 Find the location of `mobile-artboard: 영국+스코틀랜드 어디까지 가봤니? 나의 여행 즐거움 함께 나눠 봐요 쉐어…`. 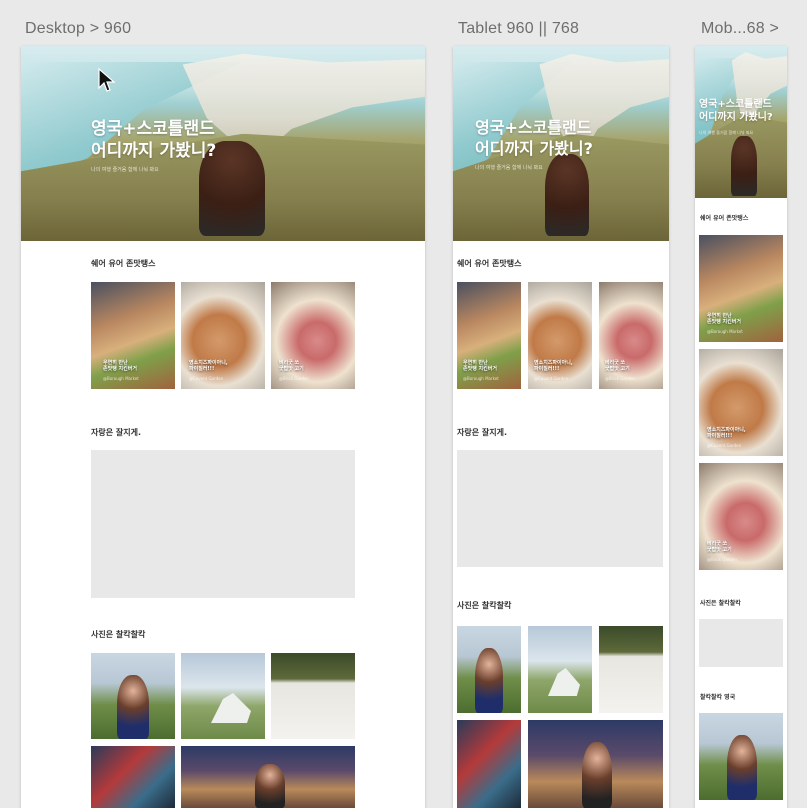

mobile-artboard: 영국+스코틀랜드 어디까지 가봤니? 나의 여행 즐거움 함께 나눠 봐요 쉐어… is located at coordinates (741, 427).